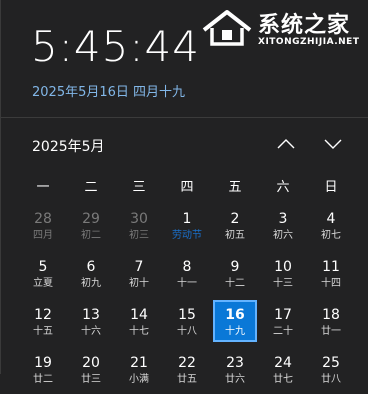  I want to click on house-logo-icon, so click(227, 28).